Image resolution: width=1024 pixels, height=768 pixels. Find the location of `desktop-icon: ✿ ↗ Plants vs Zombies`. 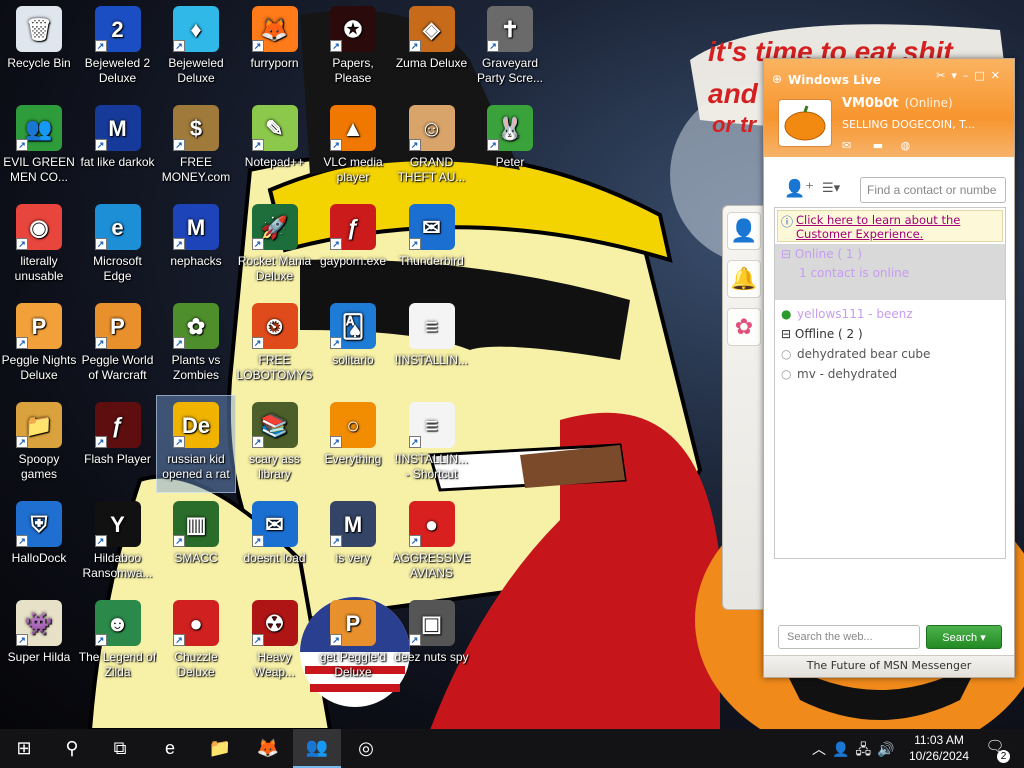

desktop-icon: ✿ ↗ Plants vs Zombies is located at coordinates (196, 345).